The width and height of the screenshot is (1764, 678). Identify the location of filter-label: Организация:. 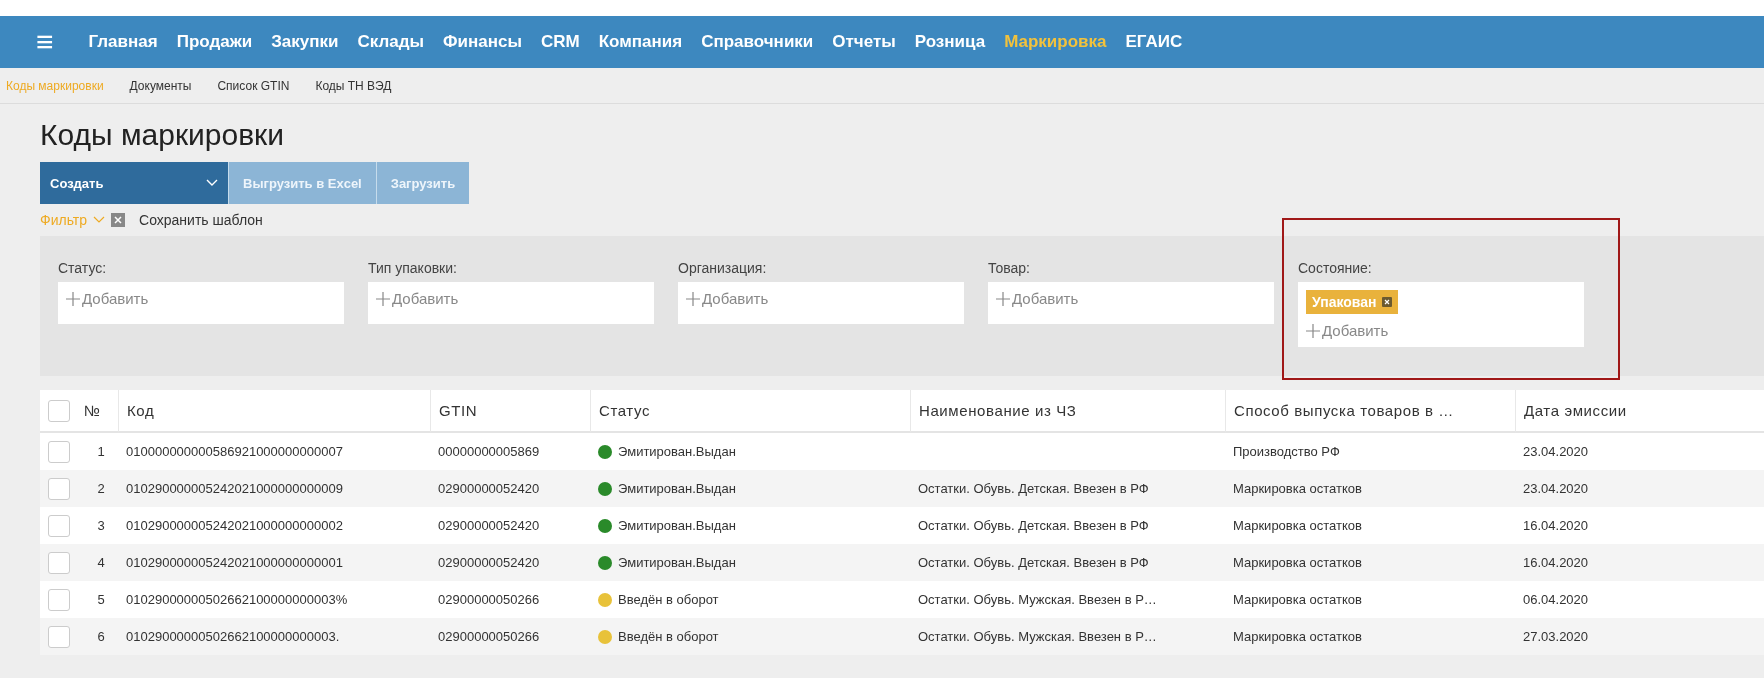
(723, 268).